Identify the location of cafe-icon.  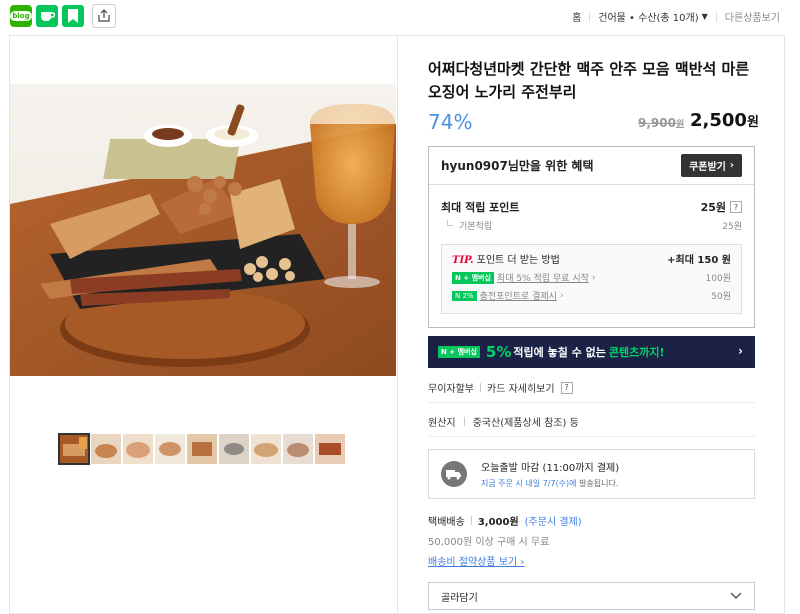
(47, 16).